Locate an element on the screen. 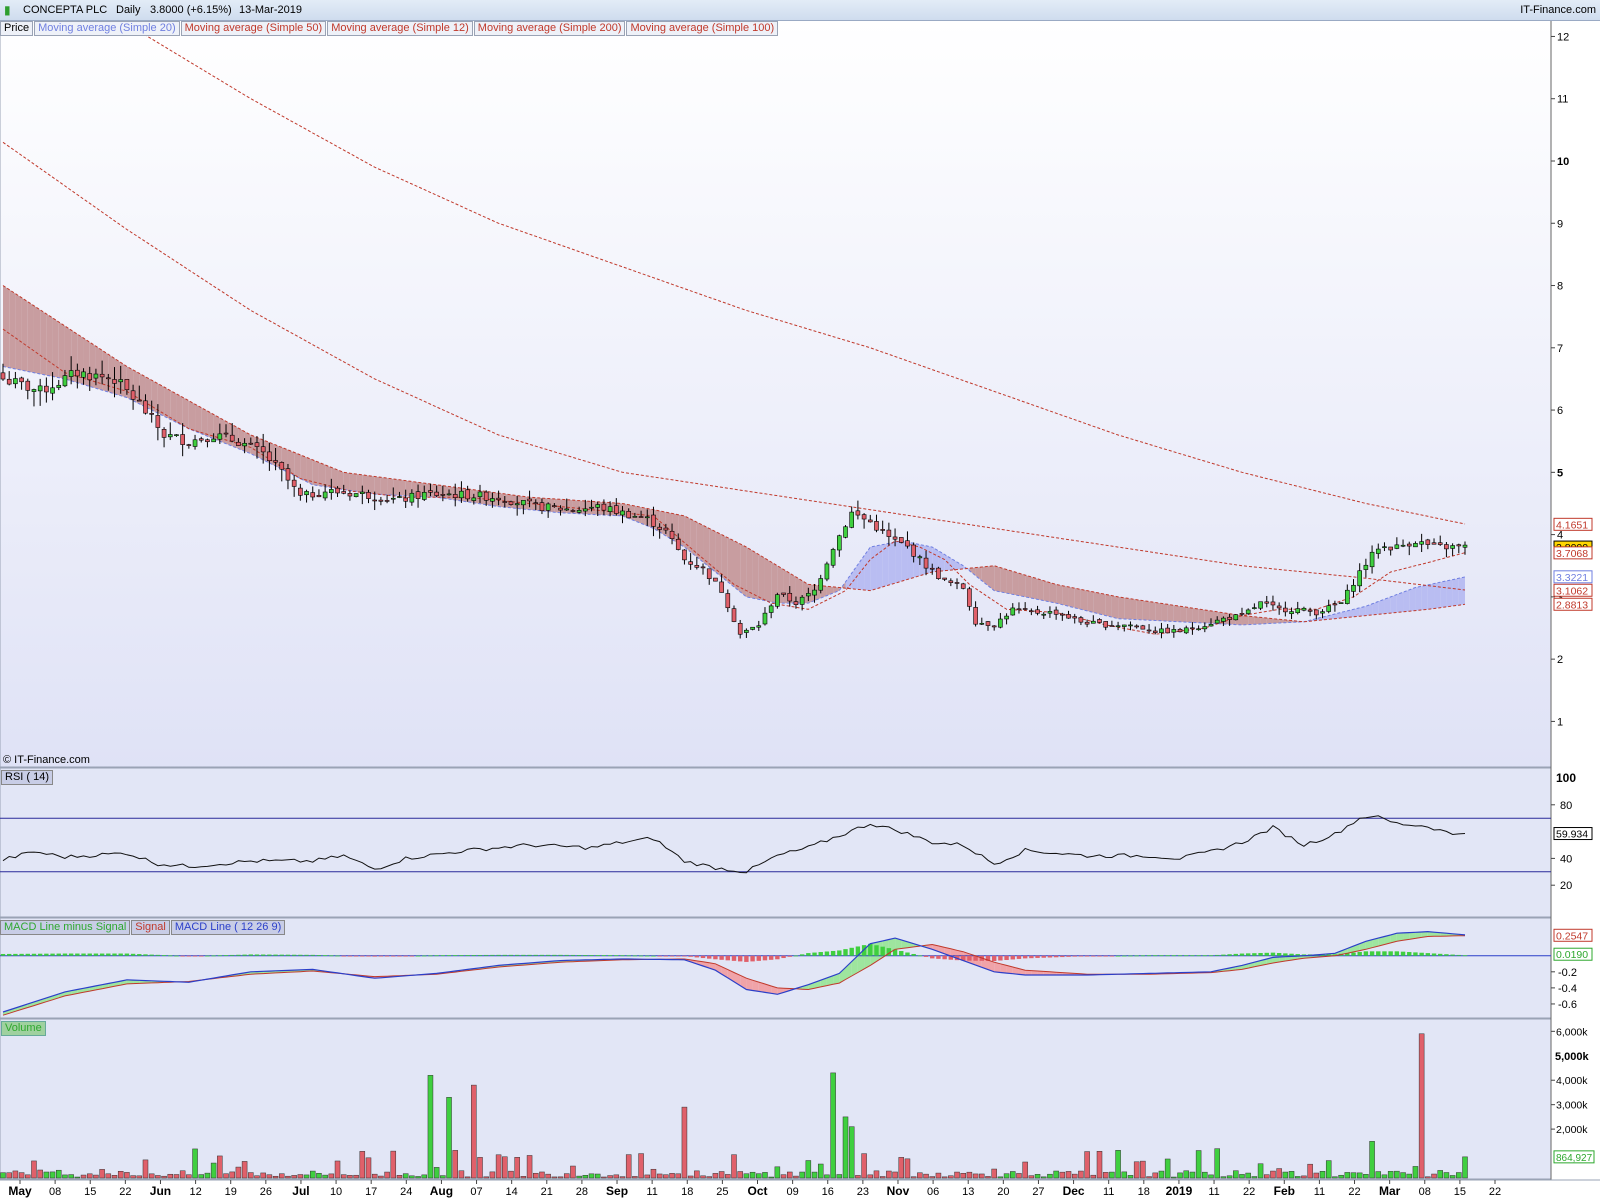 The image size is (1600, 1200). rsi-panel is located at coordinates (776, 842).